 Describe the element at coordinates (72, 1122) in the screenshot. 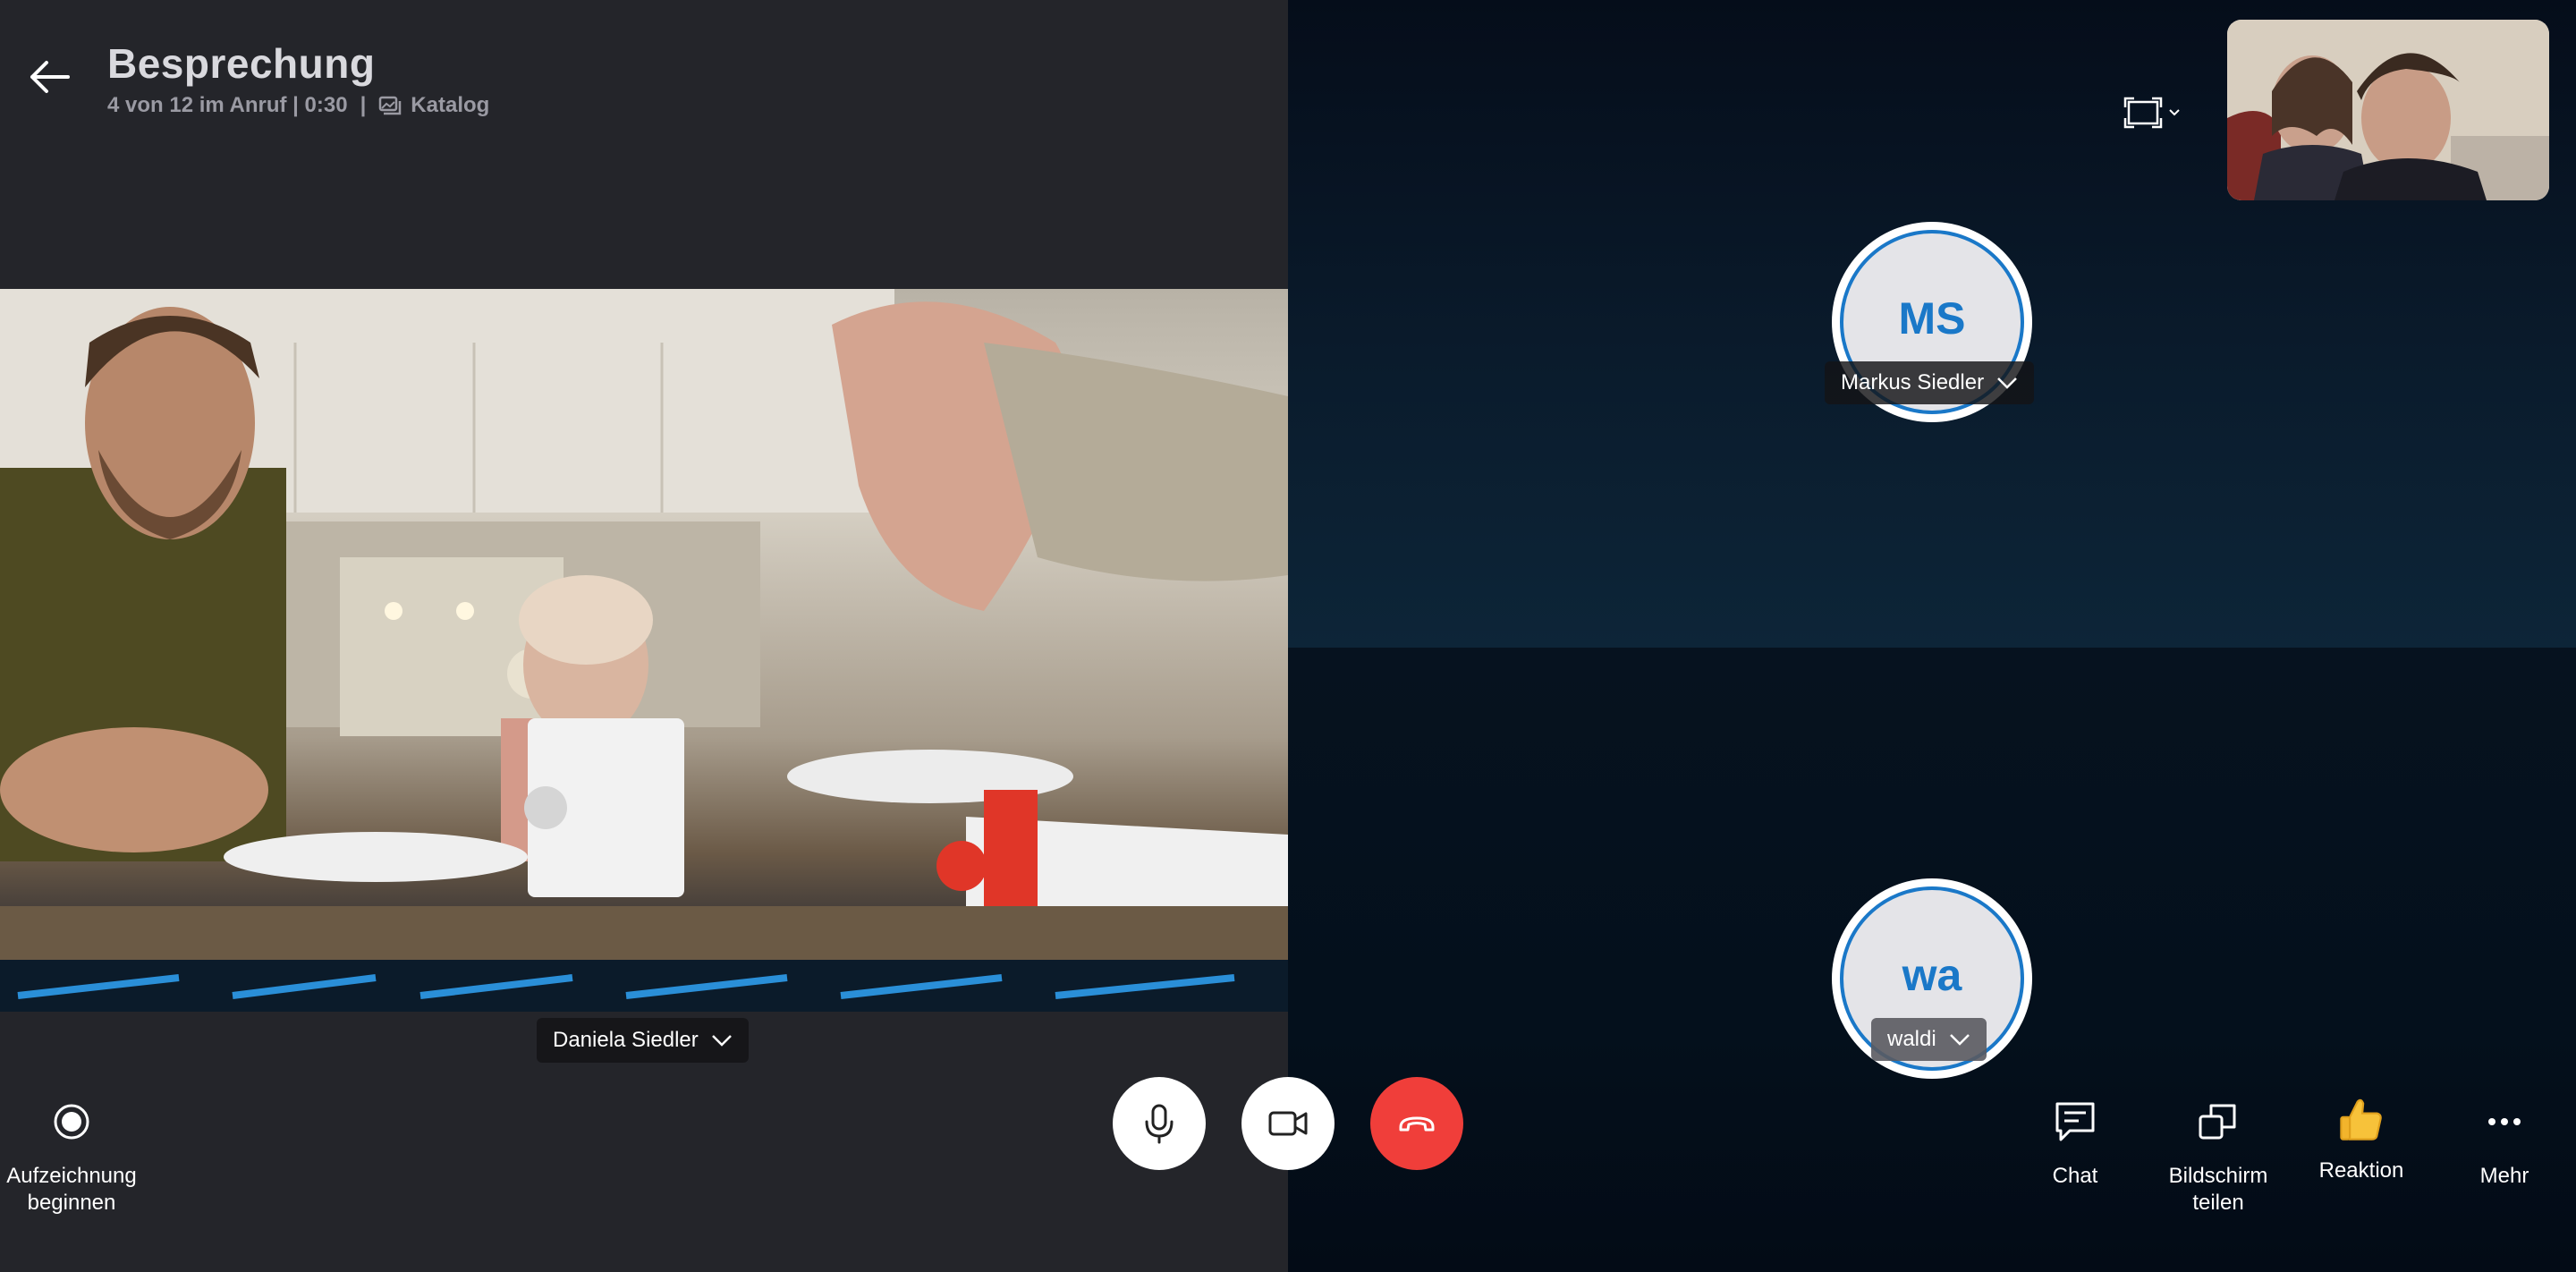

I see `record-icon` at that location.